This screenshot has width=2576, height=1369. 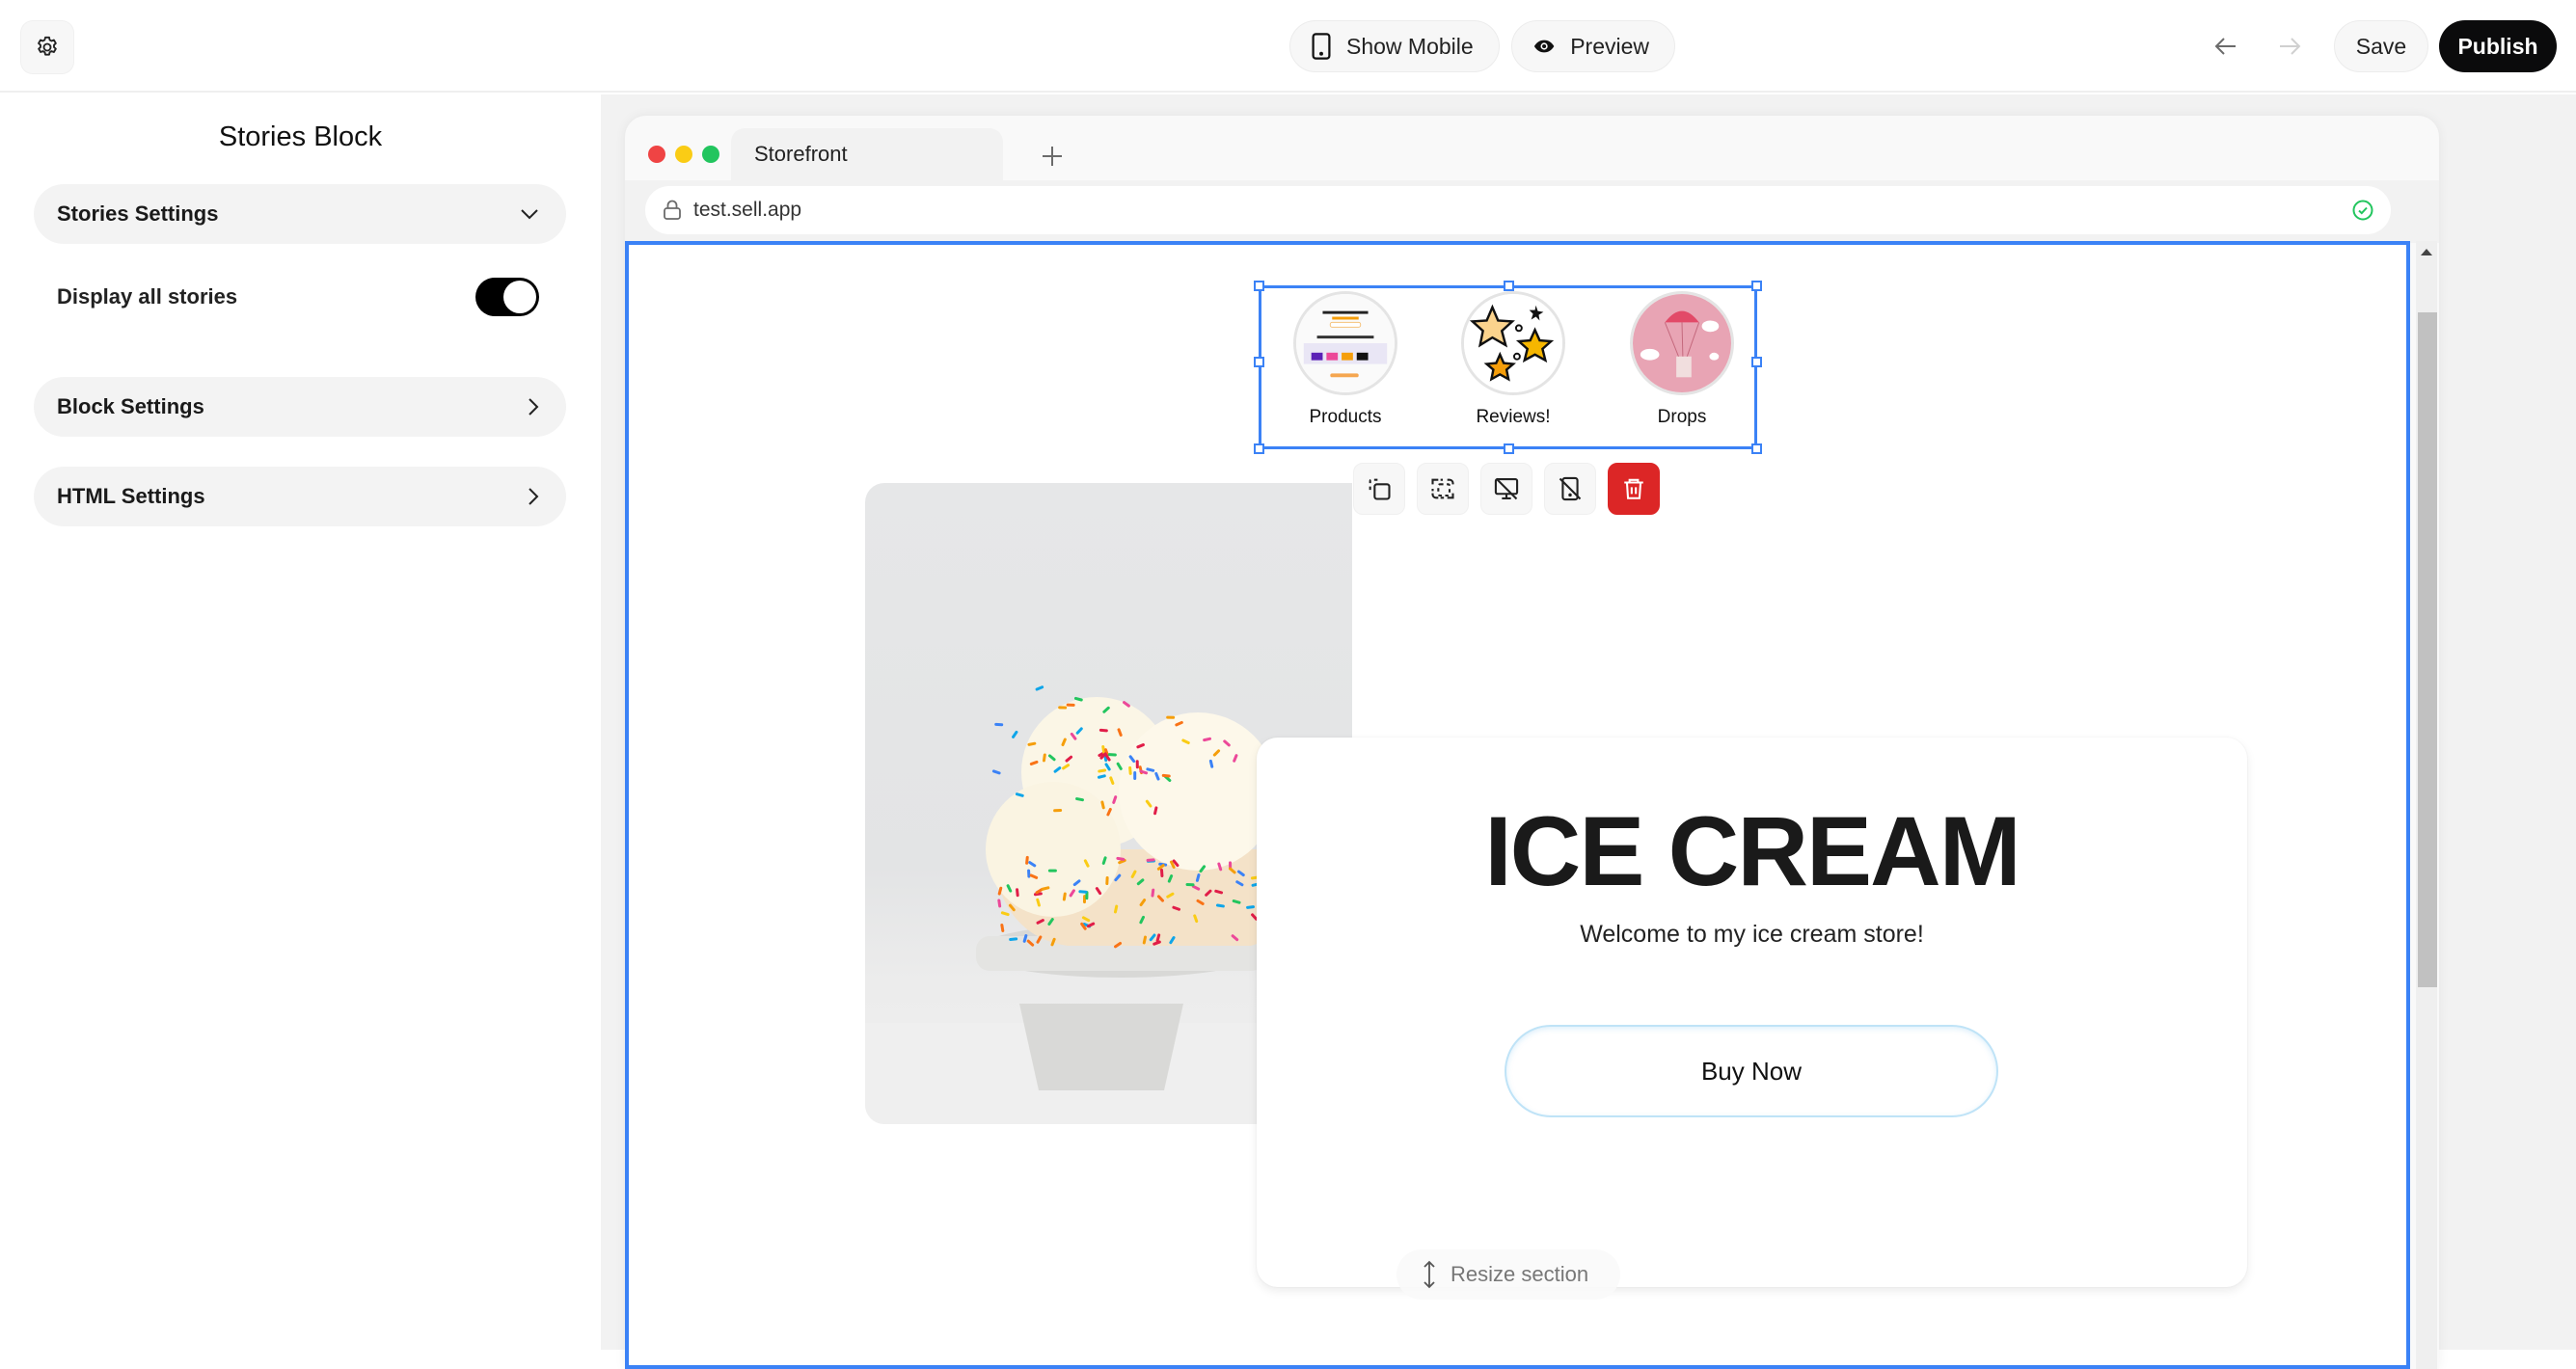 I want to click on trash-icon, so click(x=1633, y=489).